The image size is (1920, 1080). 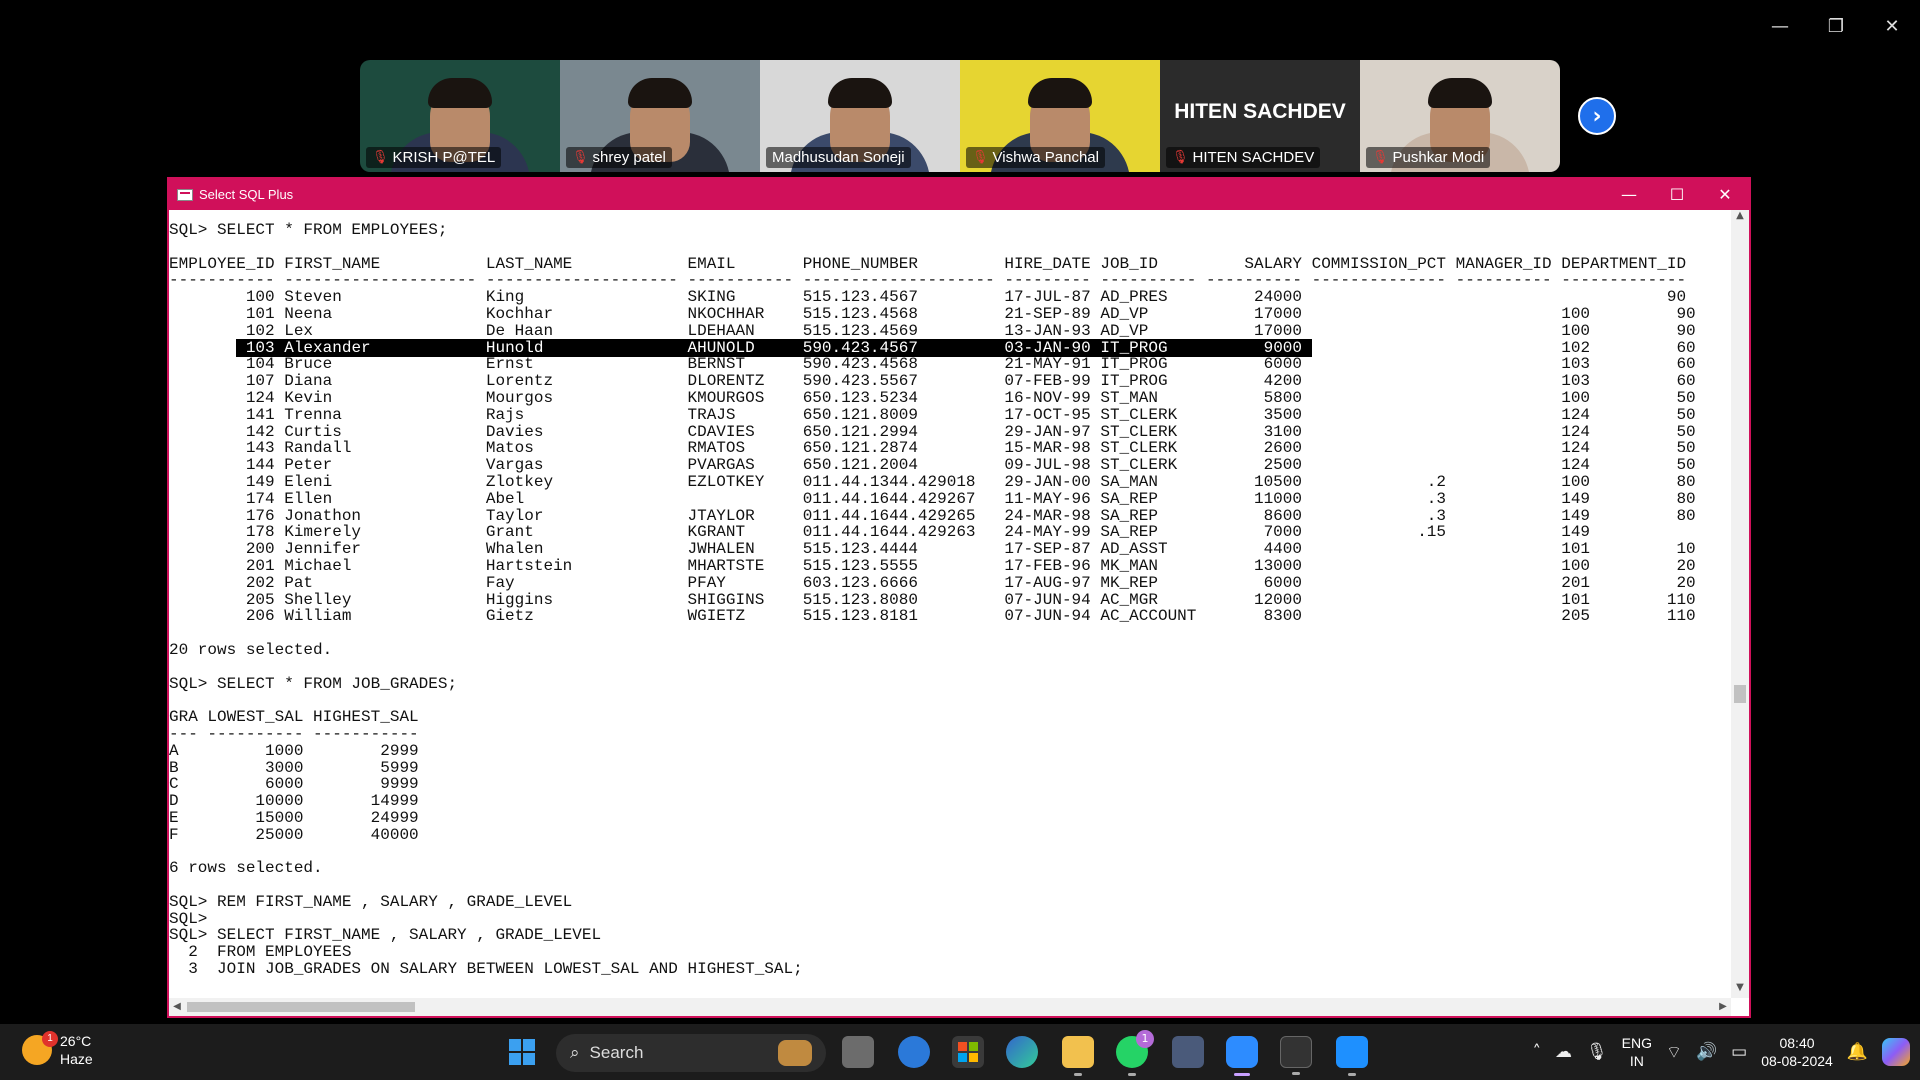 I want to click on zoom-restore-button: ❐, so click(x=1836, y=26).